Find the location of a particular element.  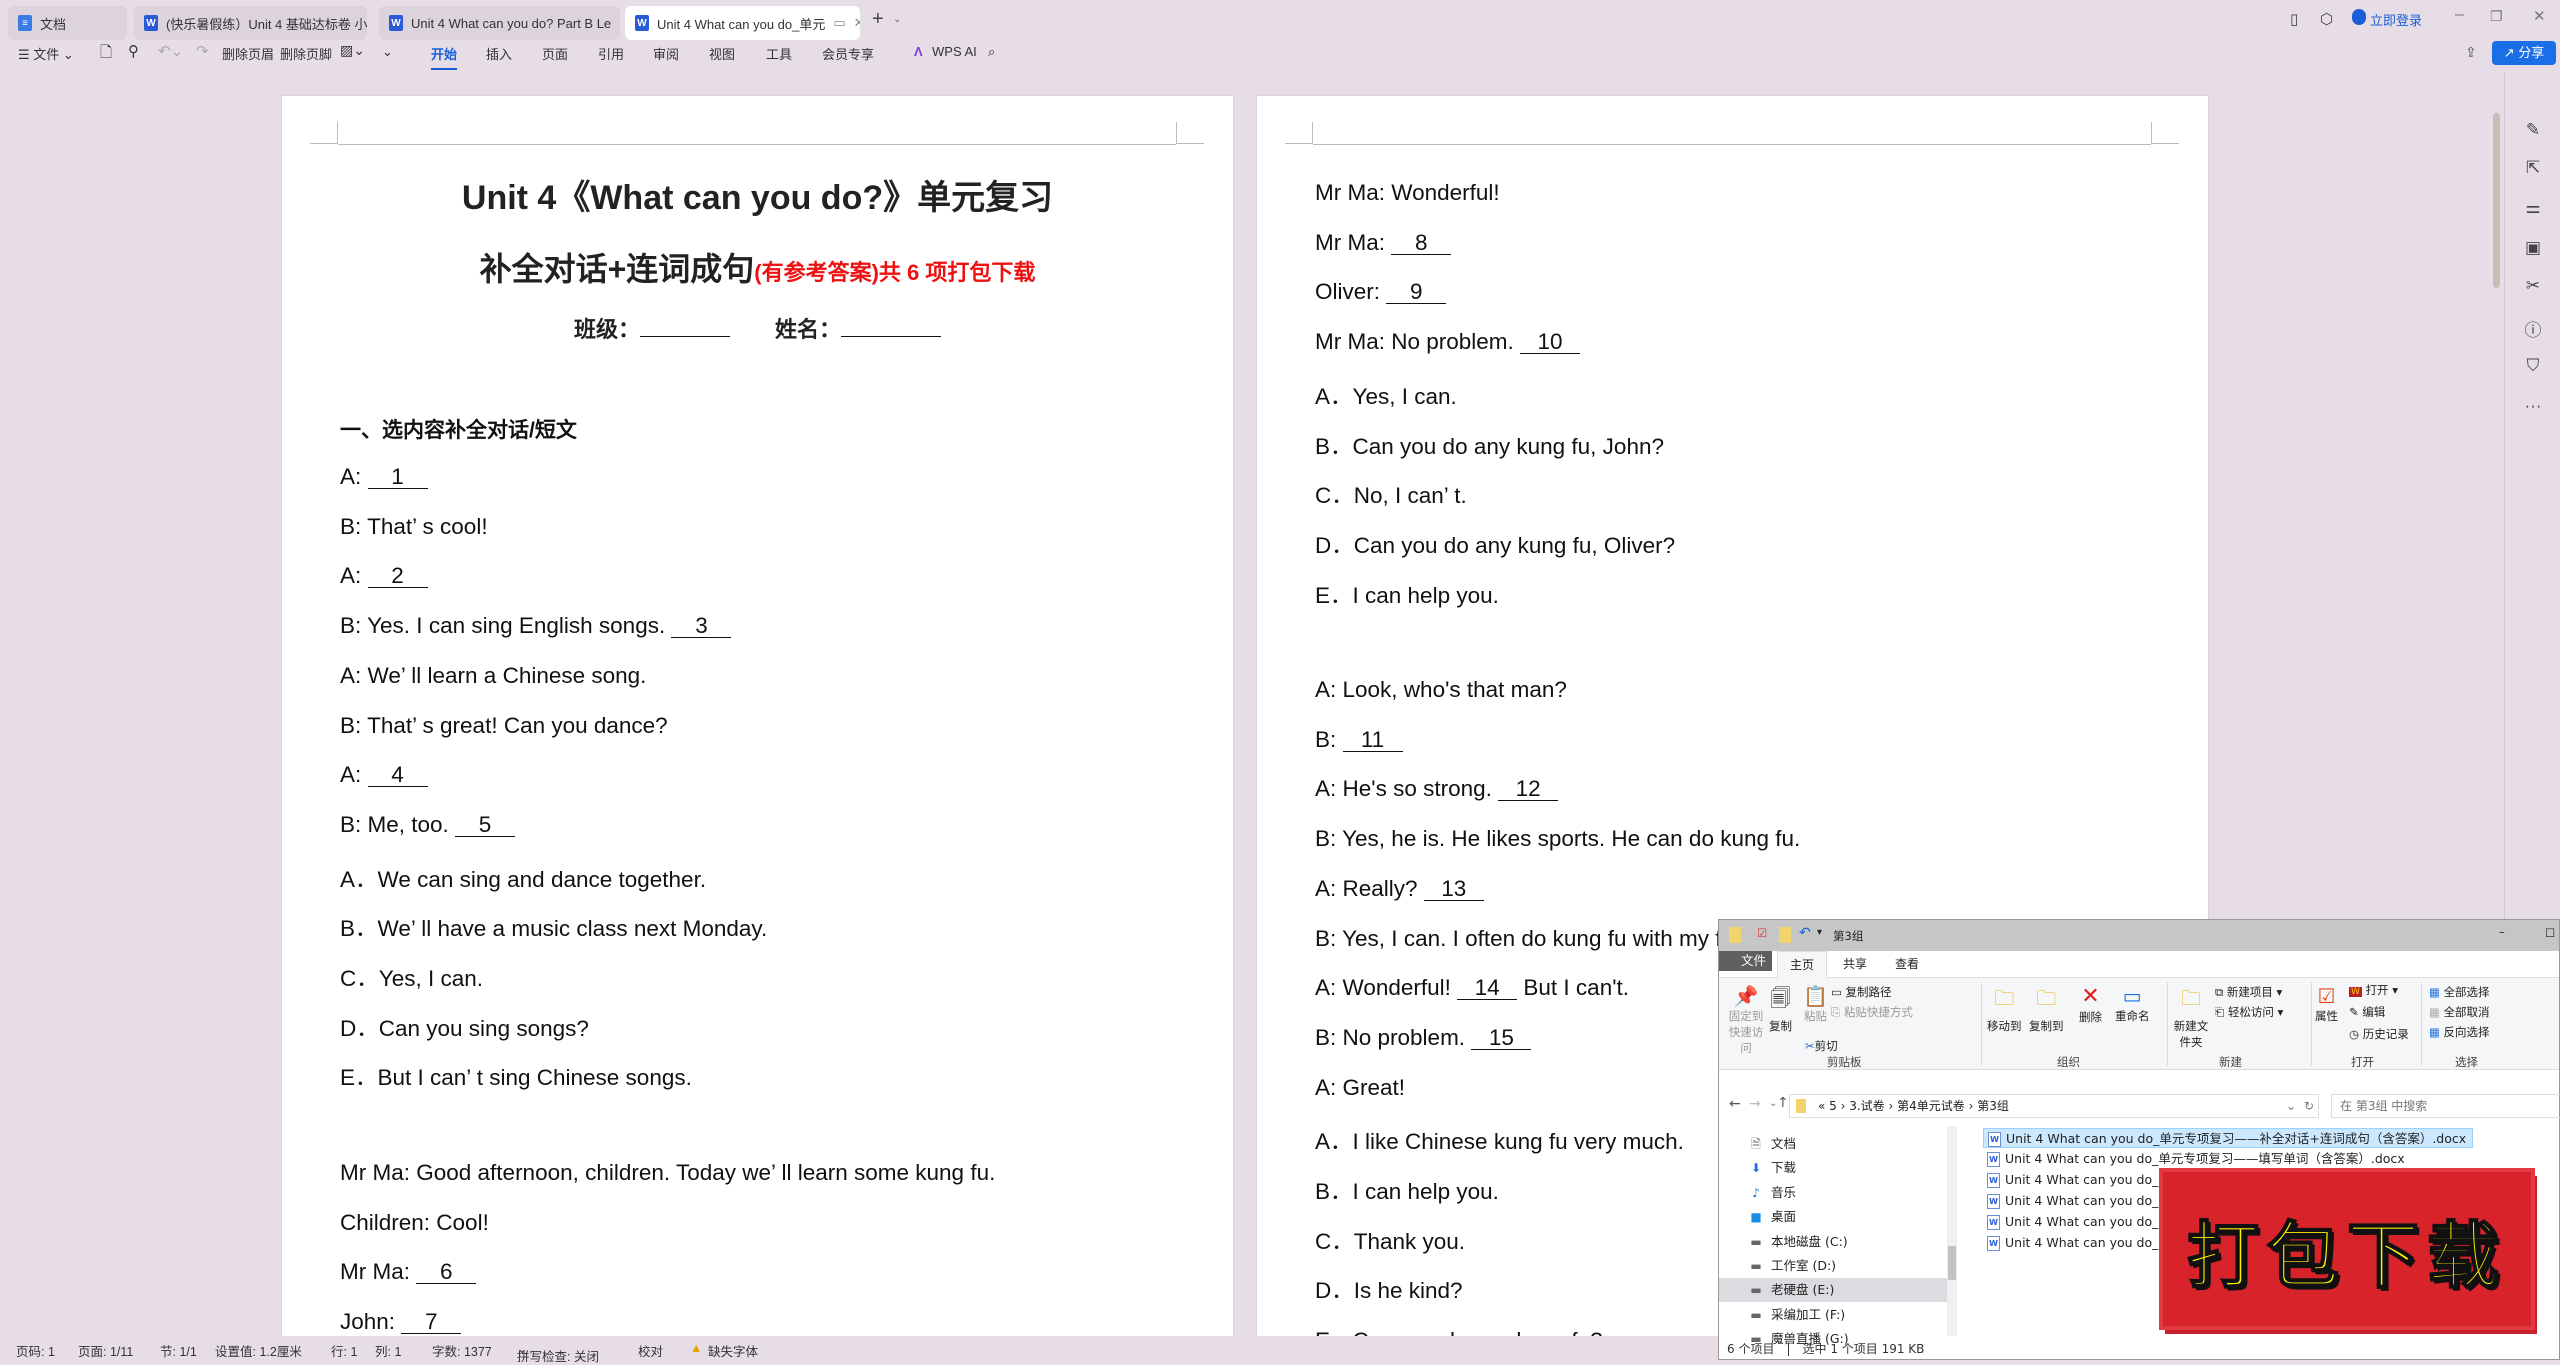

refresh-icon: ↻ is located at coordinates (2309, 1106).